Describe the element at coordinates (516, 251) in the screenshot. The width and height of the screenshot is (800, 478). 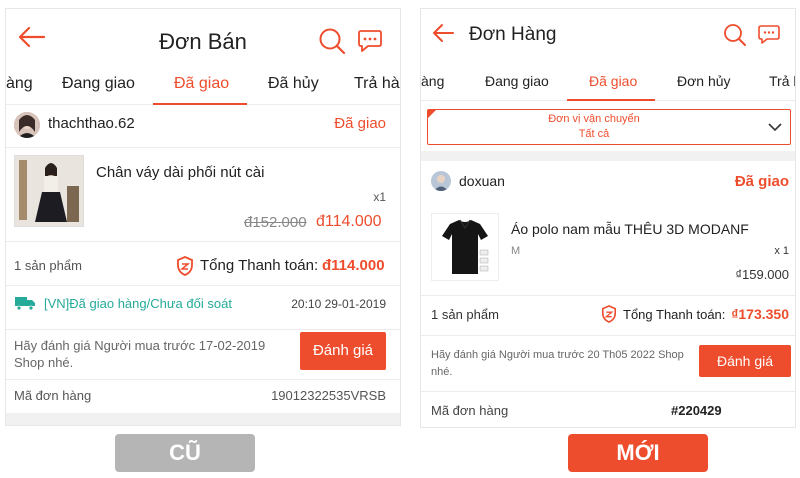
I see `product-variant: M` at that location.